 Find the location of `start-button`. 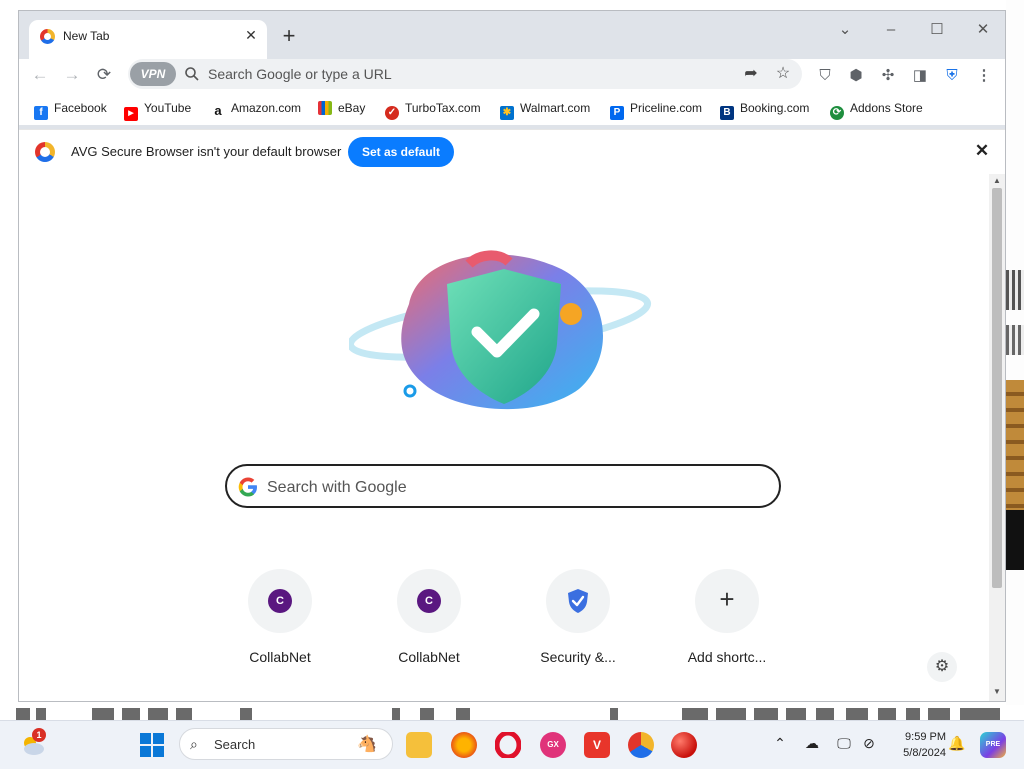

start-button is located at coordinates (152, 745).